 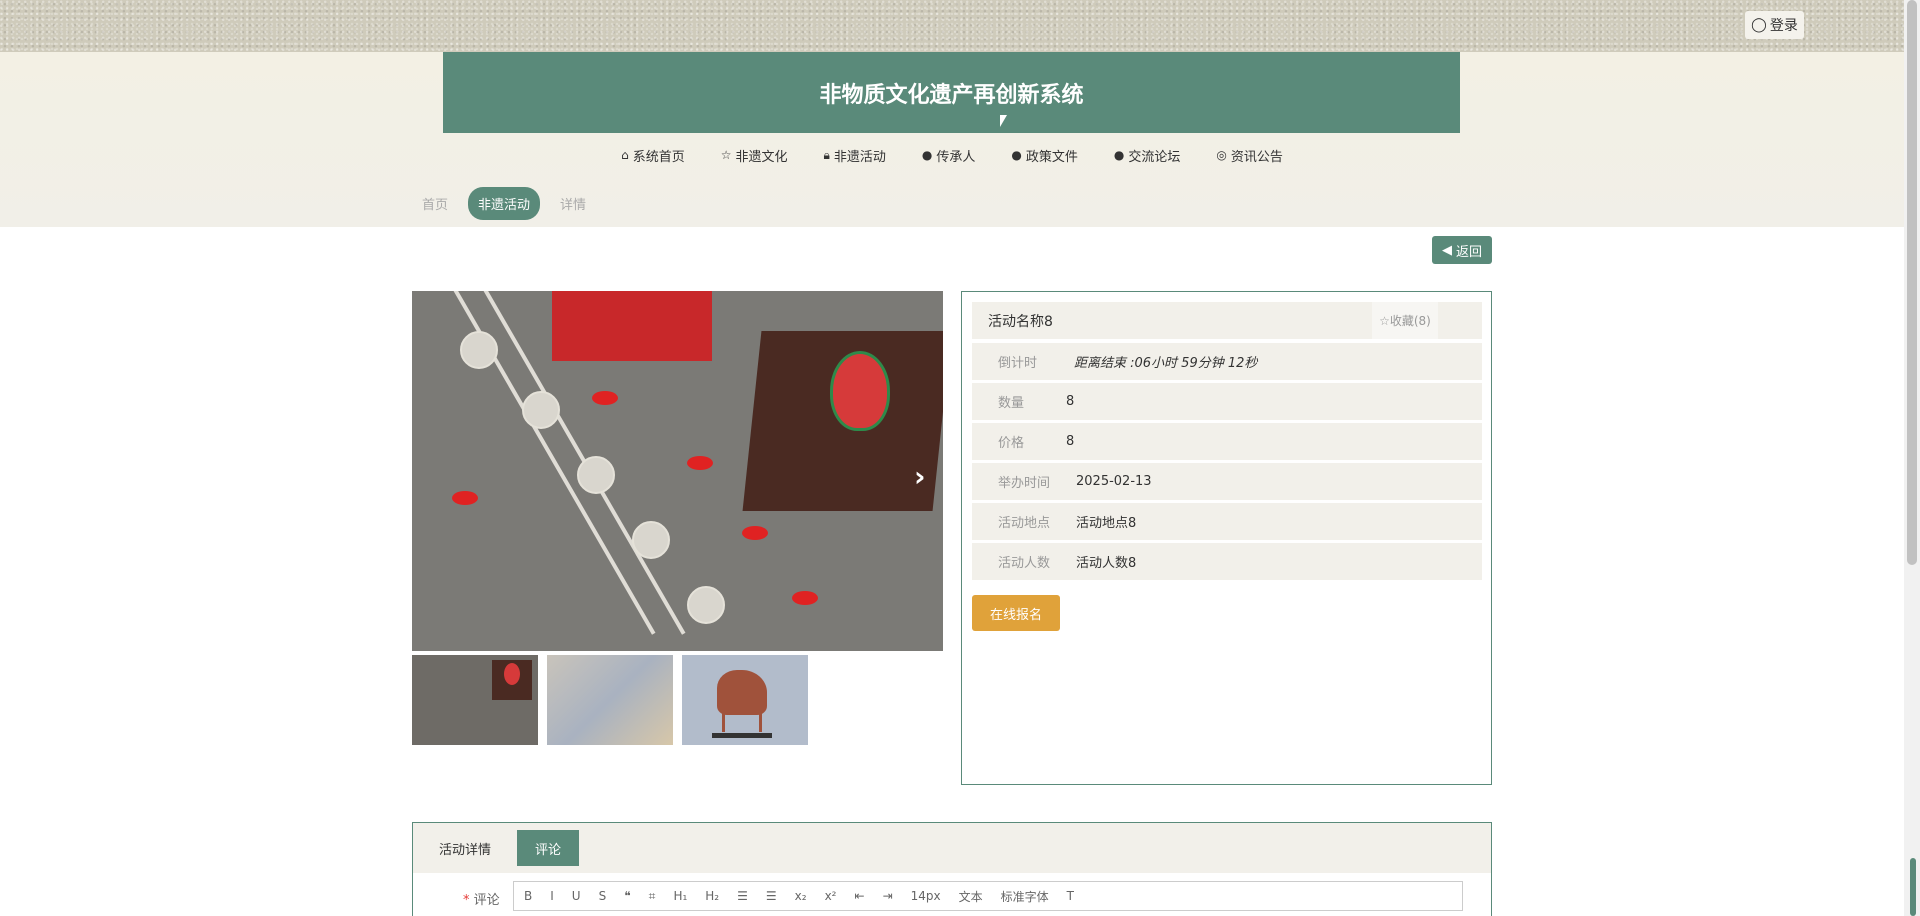 What do you see at coordinates (1446, 250) in the screenshot?
I see `caret-left-icon: ◀` at bounding box center [1446, 250].